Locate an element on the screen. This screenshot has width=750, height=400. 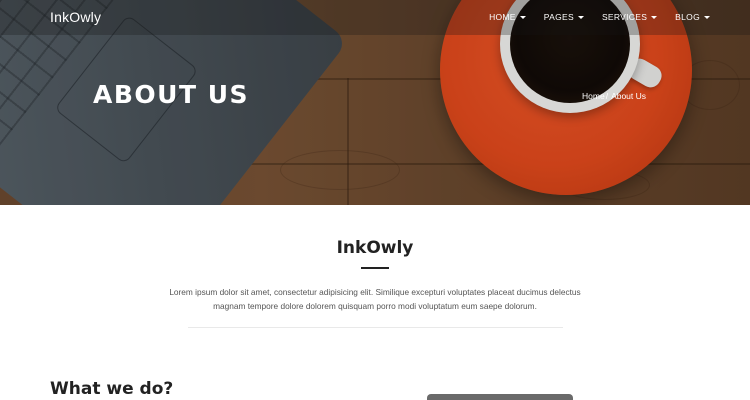
top-navbar: InkOwly HOME PAGES SERVICES BLOG is located at coordinates (375, 17).